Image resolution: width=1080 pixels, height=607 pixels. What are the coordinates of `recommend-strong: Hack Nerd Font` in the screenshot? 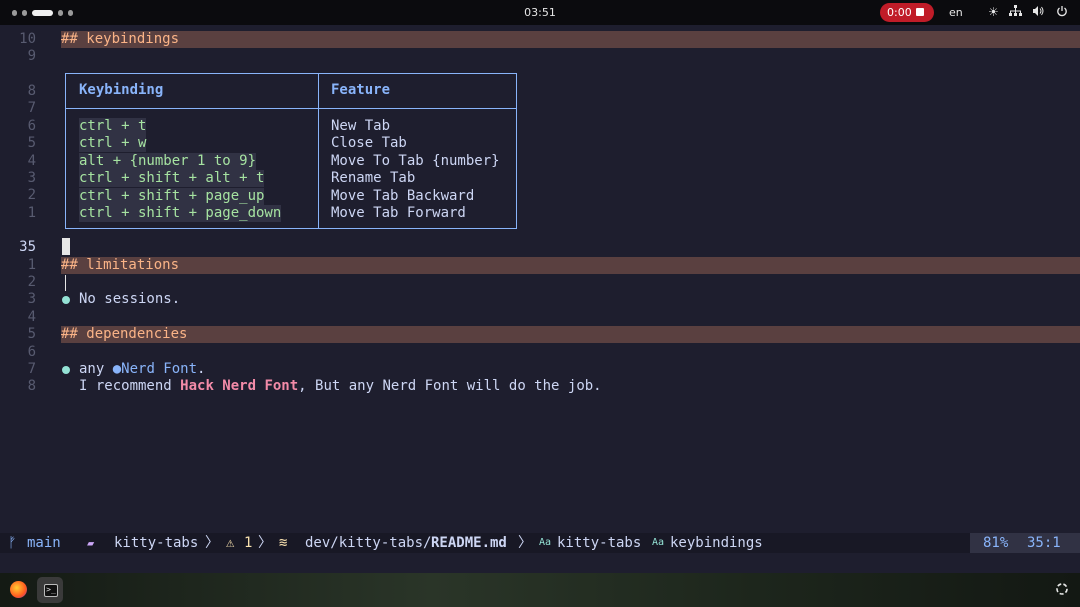 It's located at (239, 386).